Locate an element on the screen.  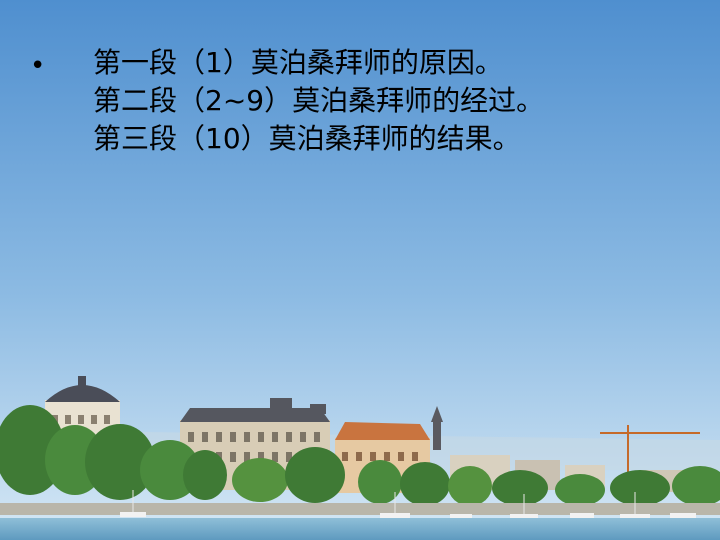
paragraph-line-1: 第一段（1）莫泊桑拜师的原因。 is located at coordinates (298, 62).